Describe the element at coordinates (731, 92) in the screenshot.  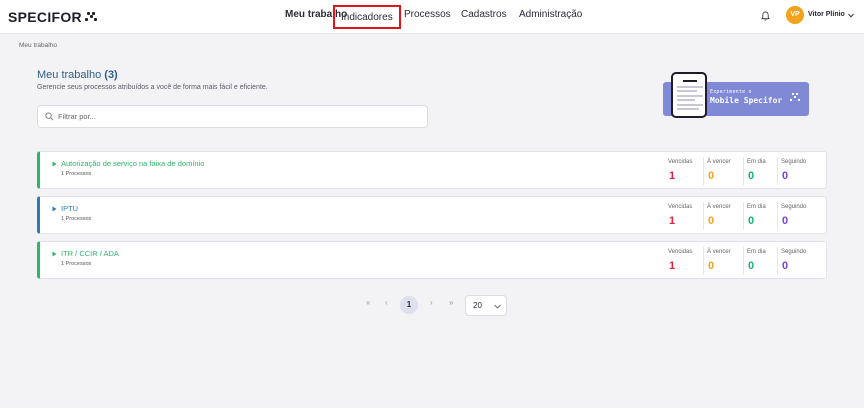
I see `promo-line-1: Experimente o` at that location.